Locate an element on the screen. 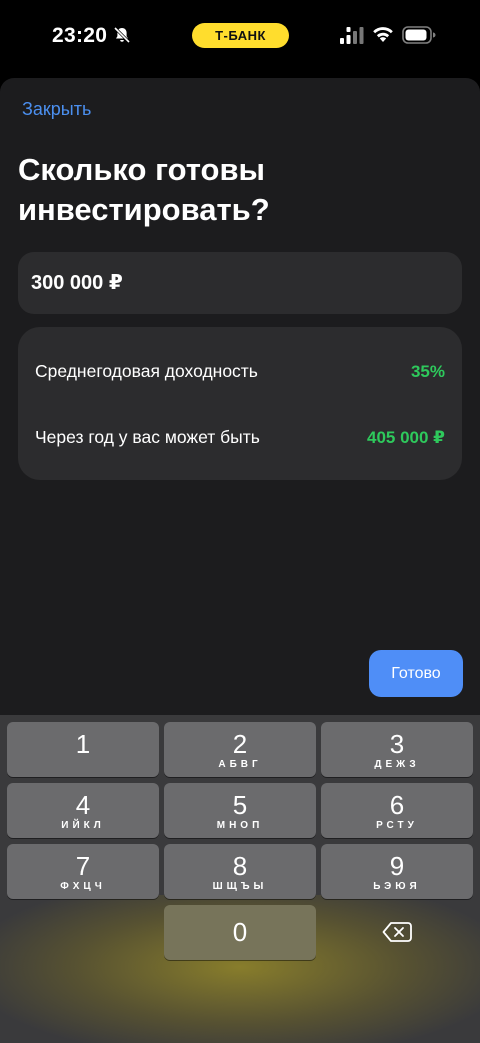 This screenshot has width=480, height=1043. status-bar: 23:20 Т-БАНК is located at coordinates (240, 35).